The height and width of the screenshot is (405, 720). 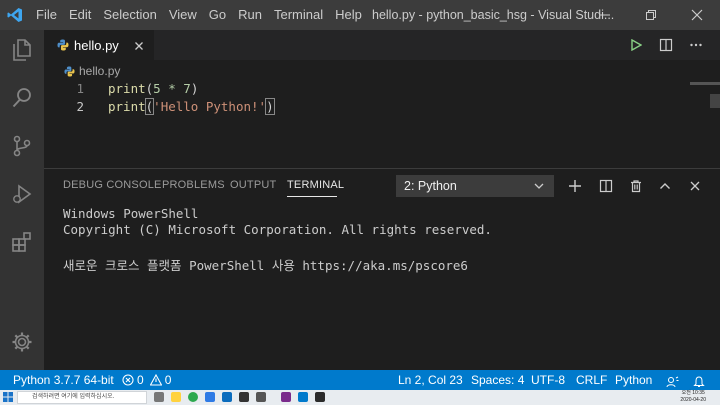 What do you see at coordinates (636, 186) in the screenshot?
I see `trash-icon` at bounding box center [636, 186].